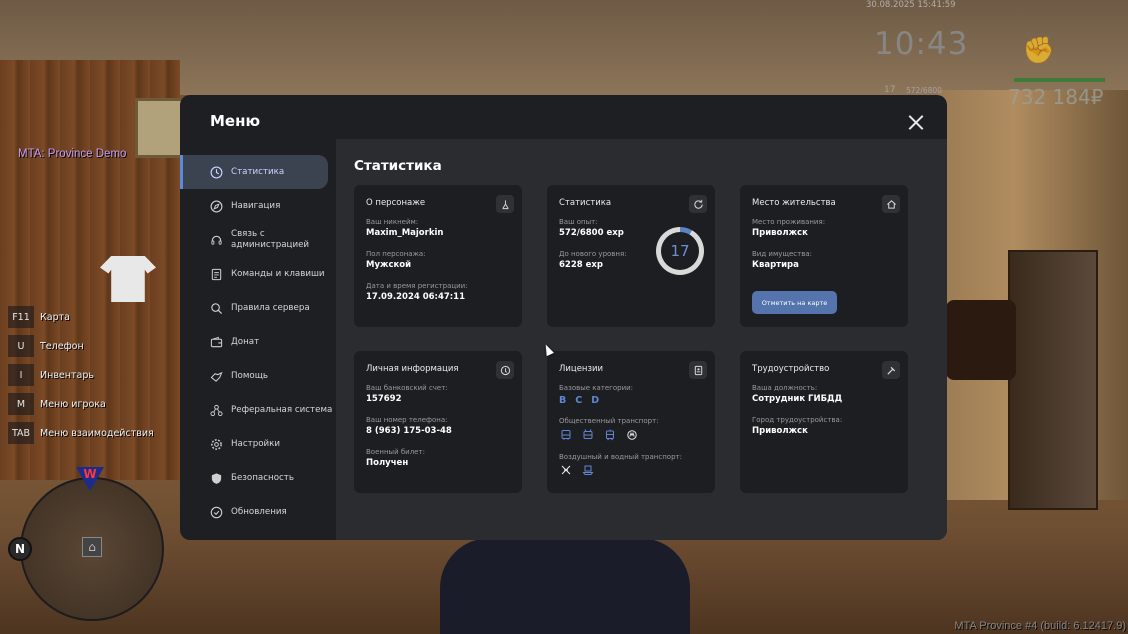 The height and width of the screenshot is (634, 1128). I want to click on gear-icon, so click(216, 444).